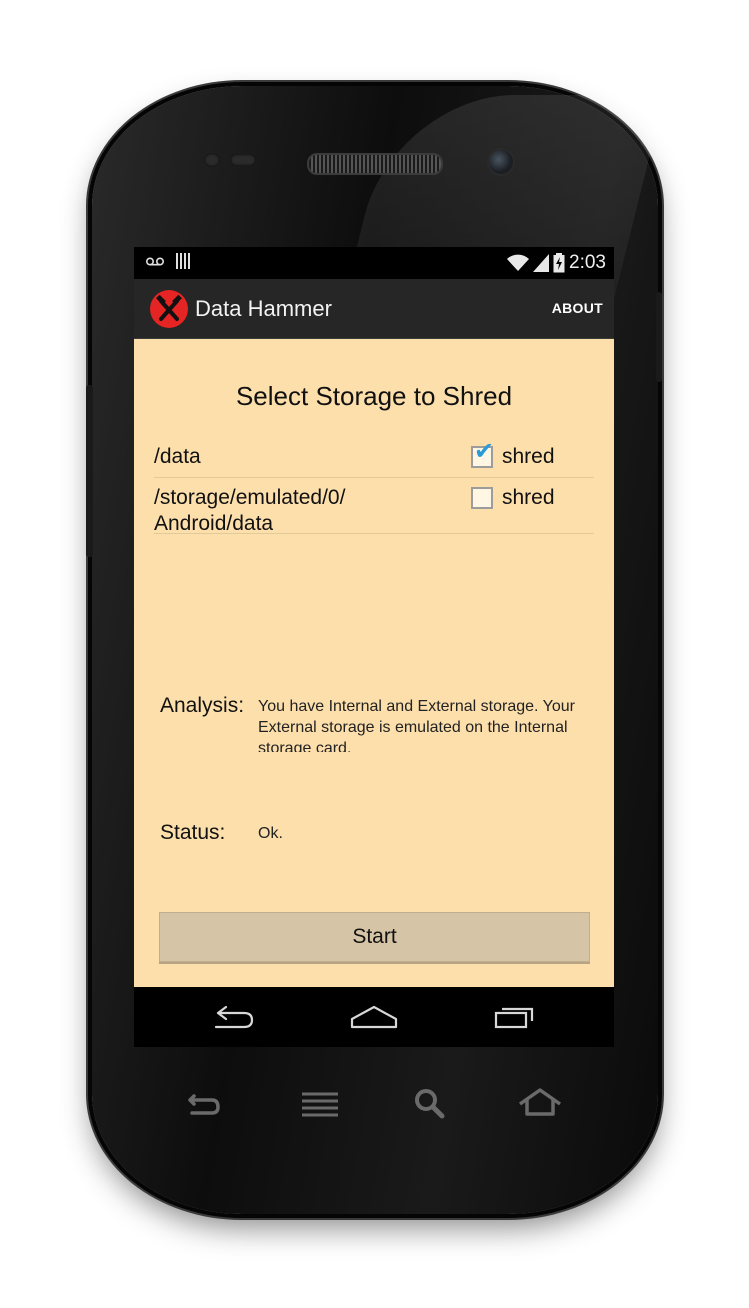 The width and height of the screenshot is (749, 1308). Describe the element at coordinates (155, 261) in the screenshot. I see `voicemail-icon` at that location.